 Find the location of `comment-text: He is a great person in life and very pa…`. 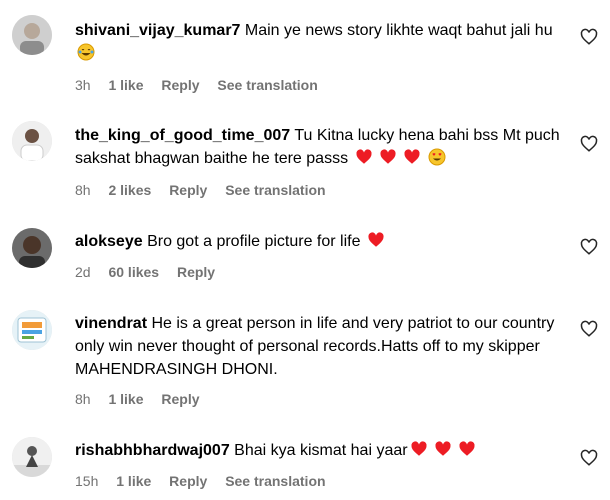

comment-text: He is a great person in life and very pa… is located at coordinates (315, 346).